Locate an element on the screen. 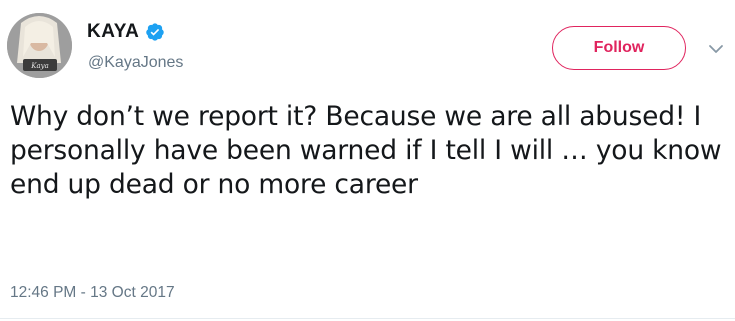 The image size is (735, 321). follow-button: Follow is located at coordinates (619, 48).